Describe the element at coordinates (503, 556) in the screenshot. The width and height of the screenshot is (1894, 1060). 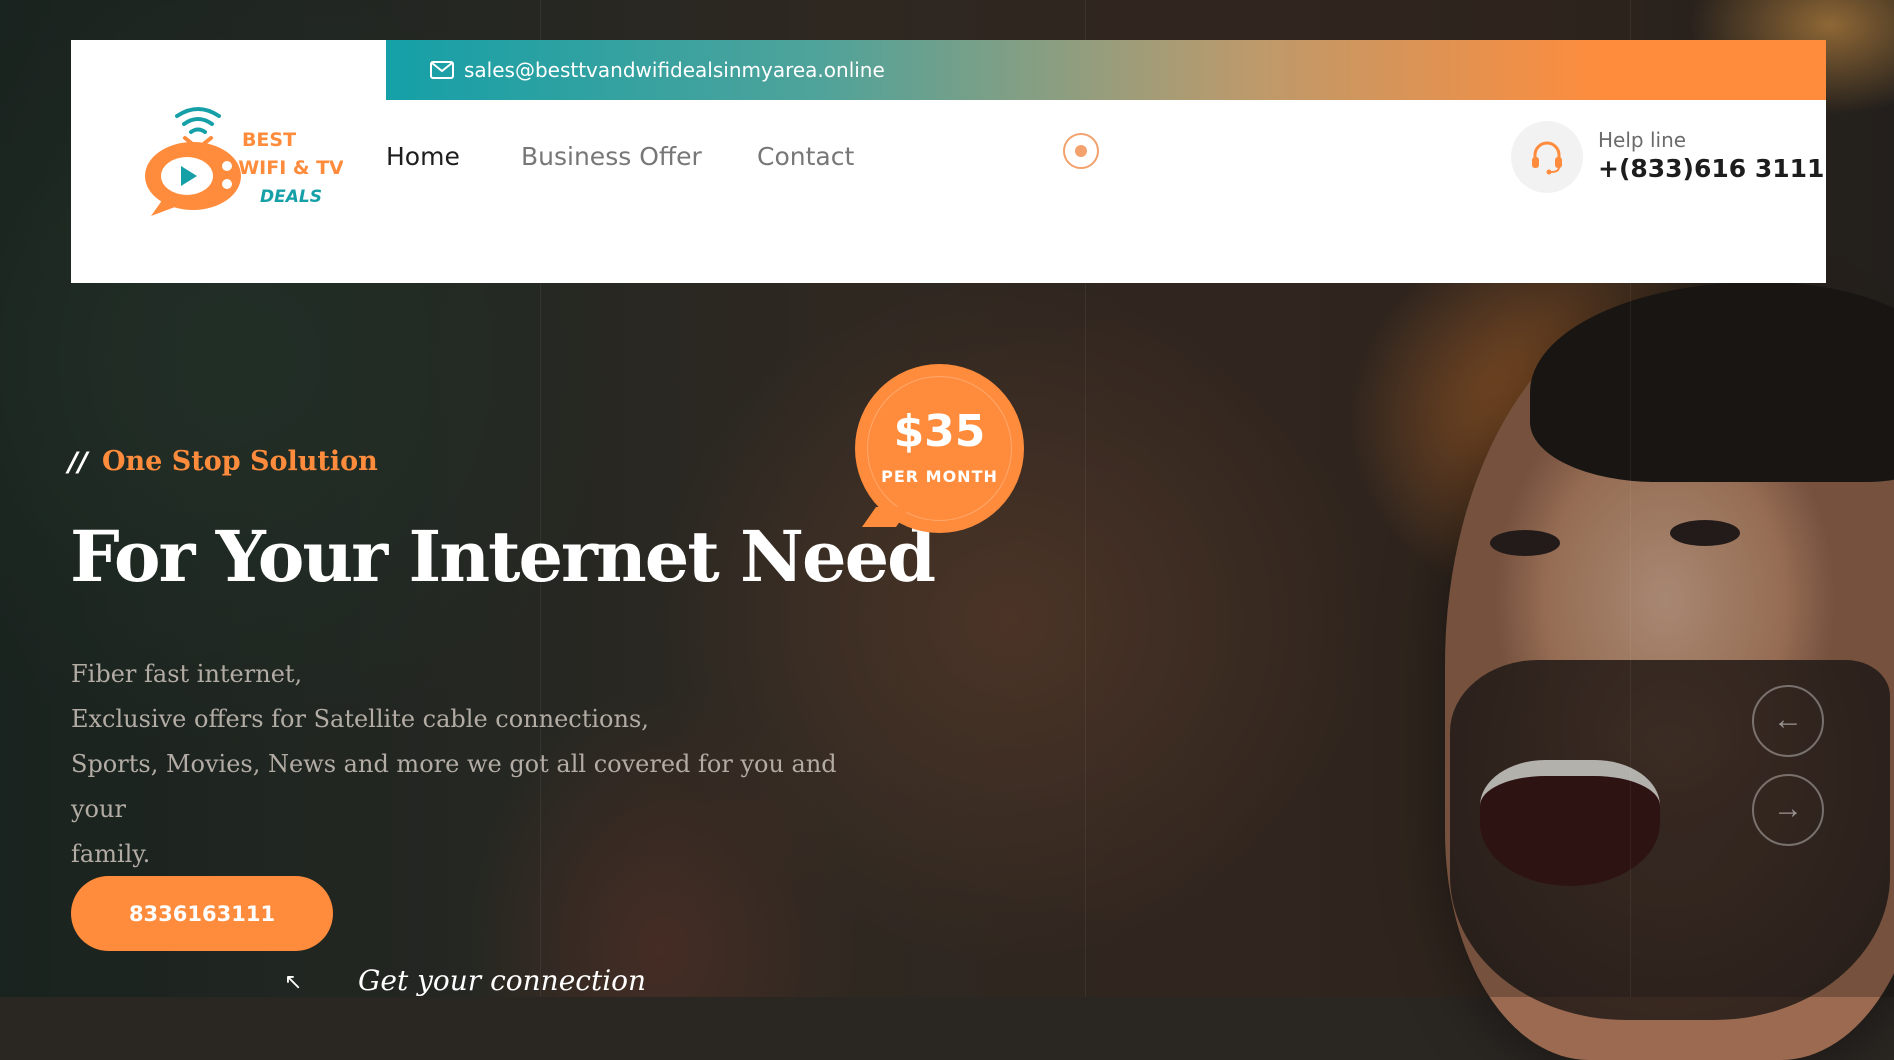
I see `hero-headline: For Your Internet Need` at that location.